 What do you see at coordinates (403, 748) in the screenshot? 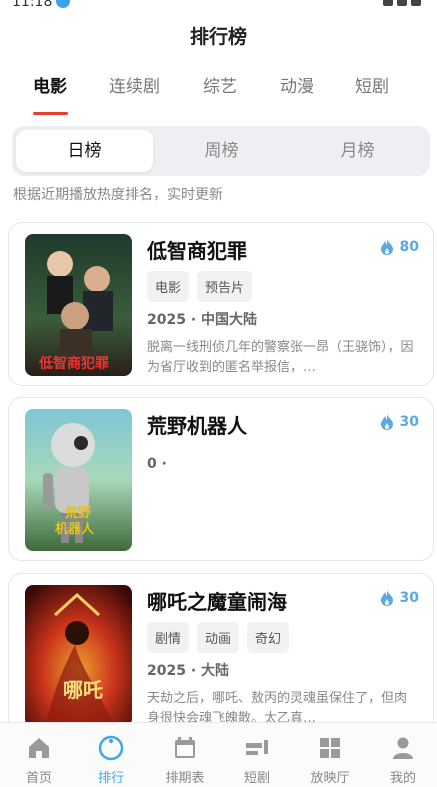
I see `user-icon` at bounding box center [403, 748].